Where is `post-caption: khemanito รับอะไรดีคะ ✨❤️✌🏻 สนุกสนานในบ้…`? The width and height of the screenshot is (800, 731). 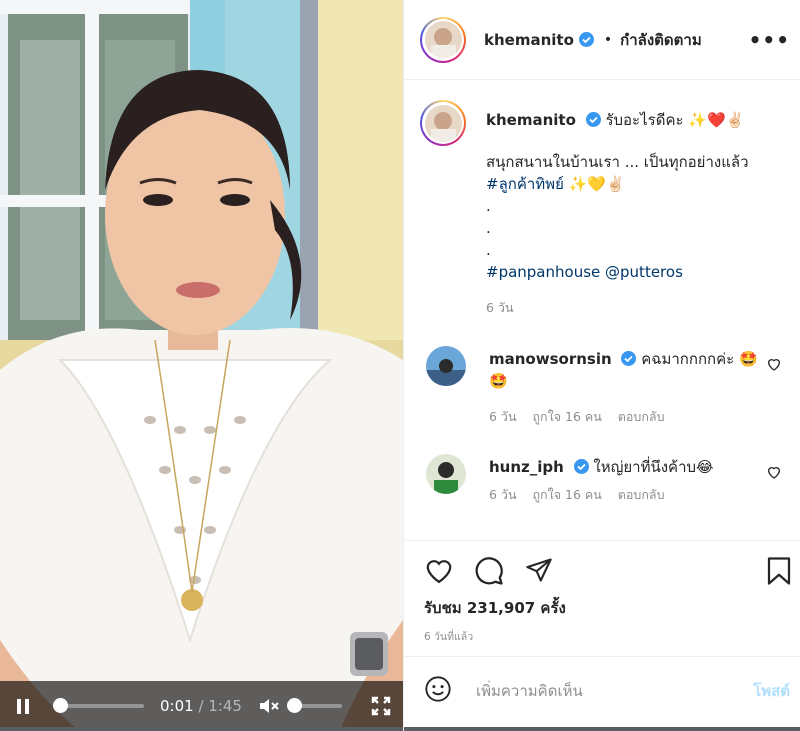 post-caption: khemanito รับอะไรดีคะ ✨❤️✌🏻 สนุกสนานในบ้… is located at coordinates (605, 209).